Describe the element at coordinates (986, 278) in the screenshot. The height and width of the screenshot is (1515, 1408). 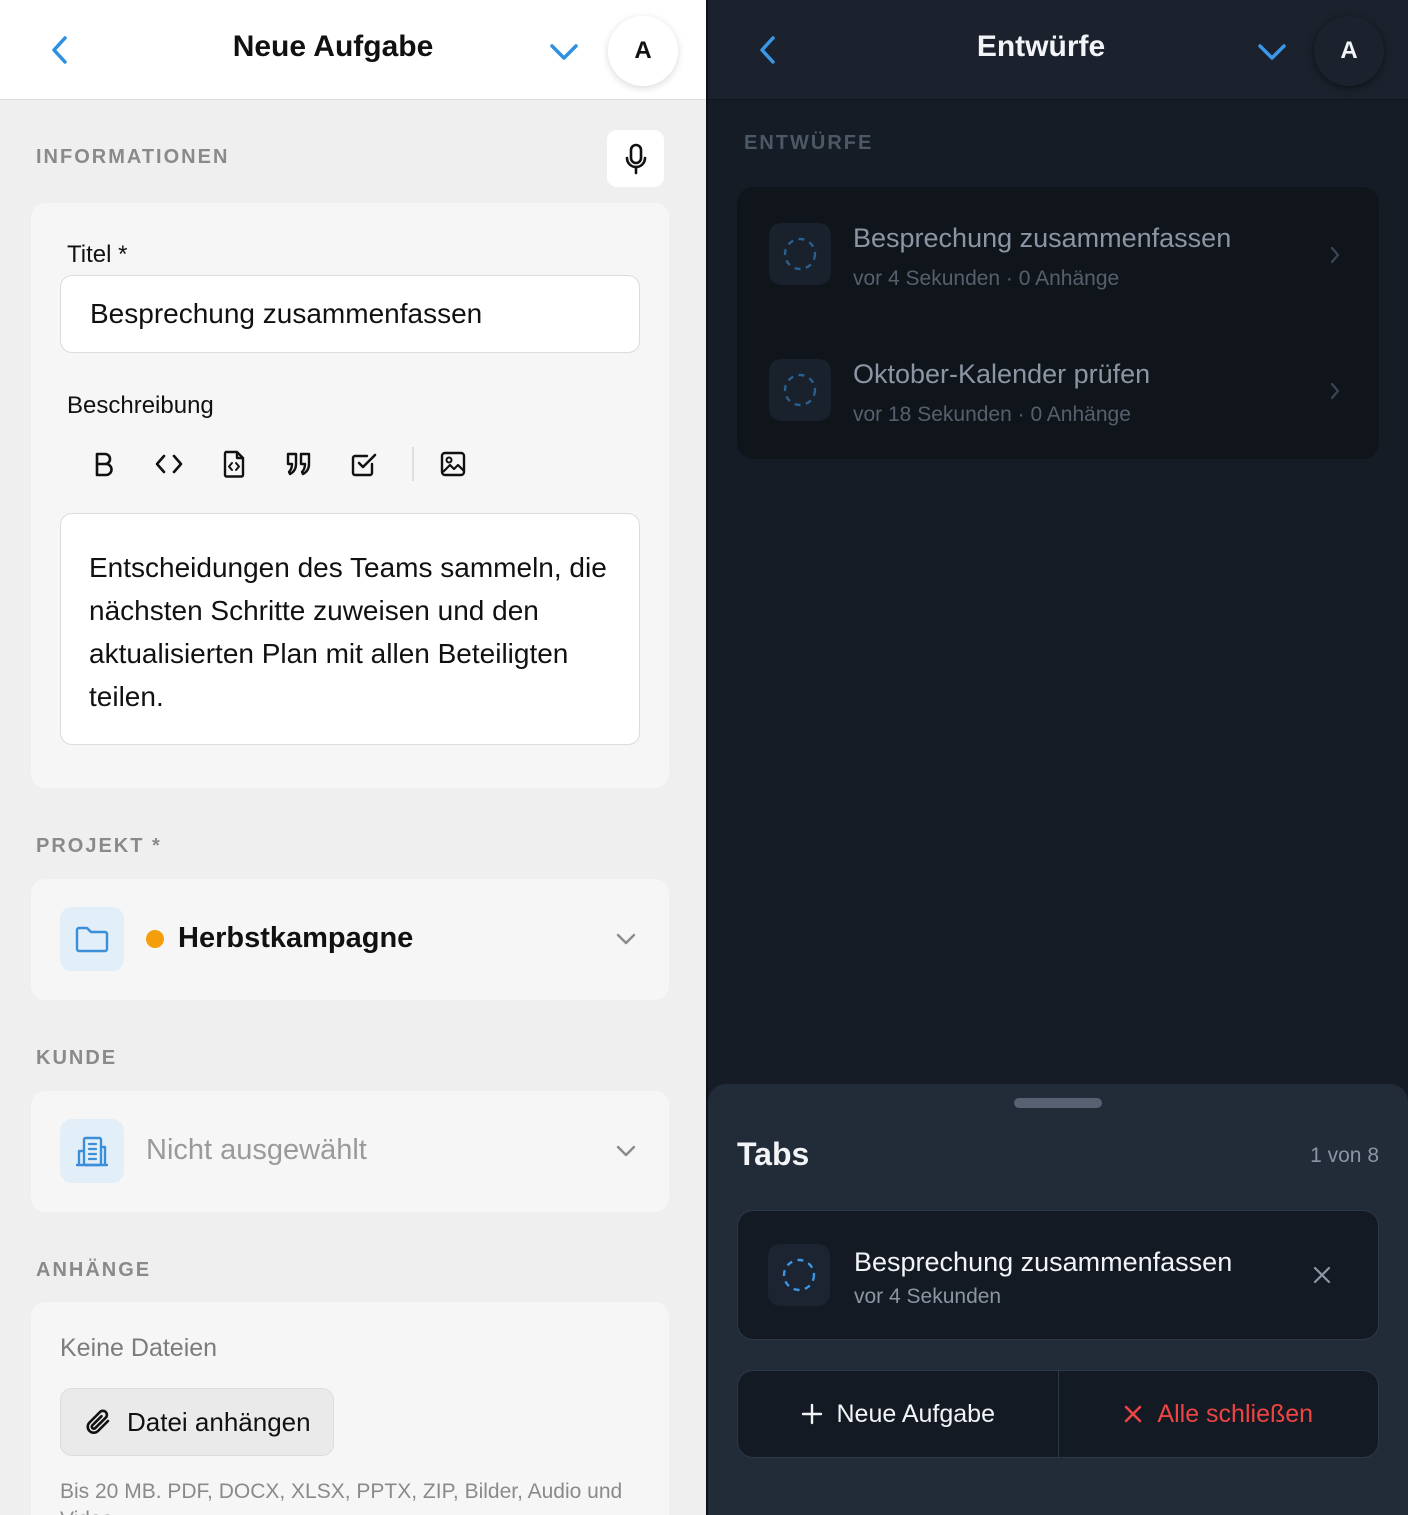
I see `draft-meta: vor 4 Sekunden · 0 Anhänge` at that location.